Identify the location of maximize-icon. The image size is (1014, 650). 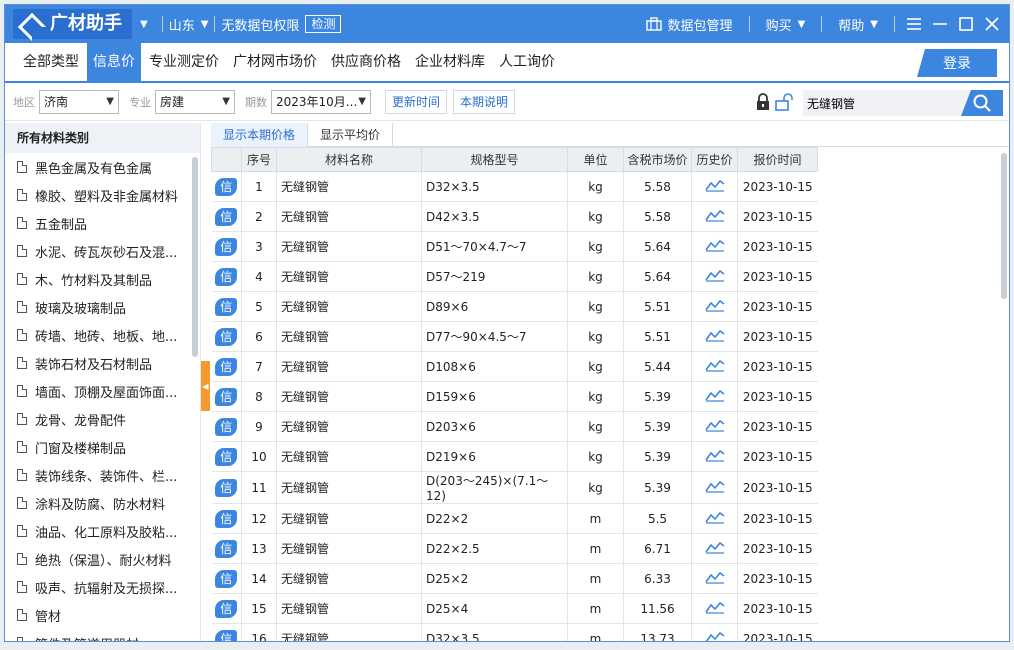
(966, 24).